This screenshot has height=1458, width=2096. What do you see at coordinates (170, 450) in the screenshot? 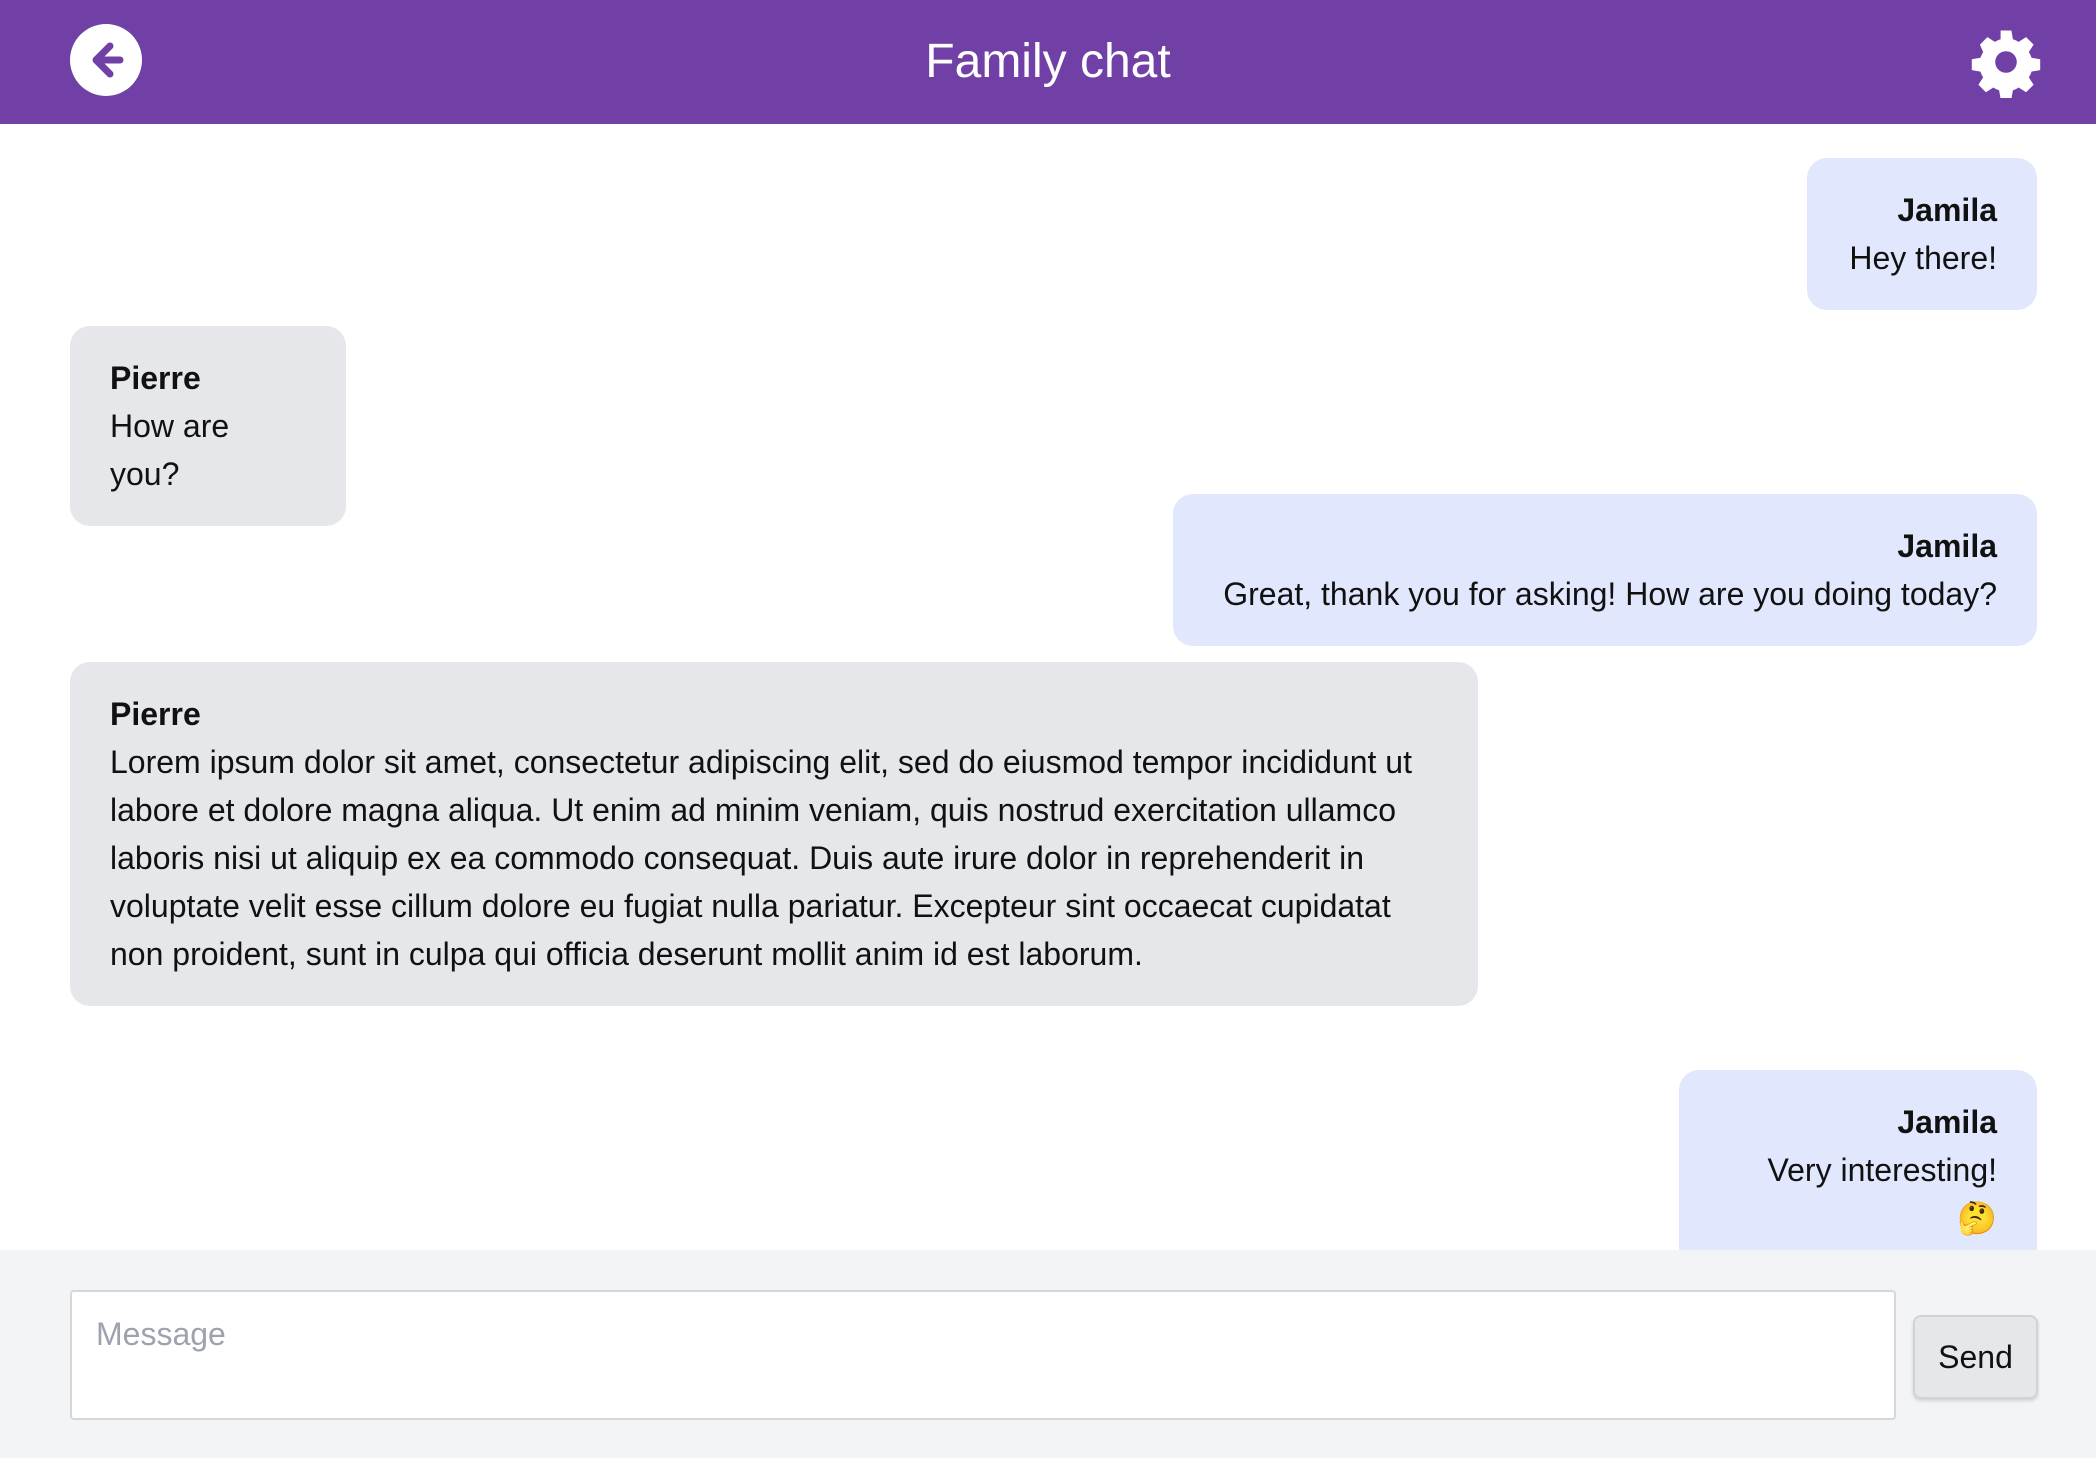
I see `message-text: How are you?` at bounding box center [170, 450].